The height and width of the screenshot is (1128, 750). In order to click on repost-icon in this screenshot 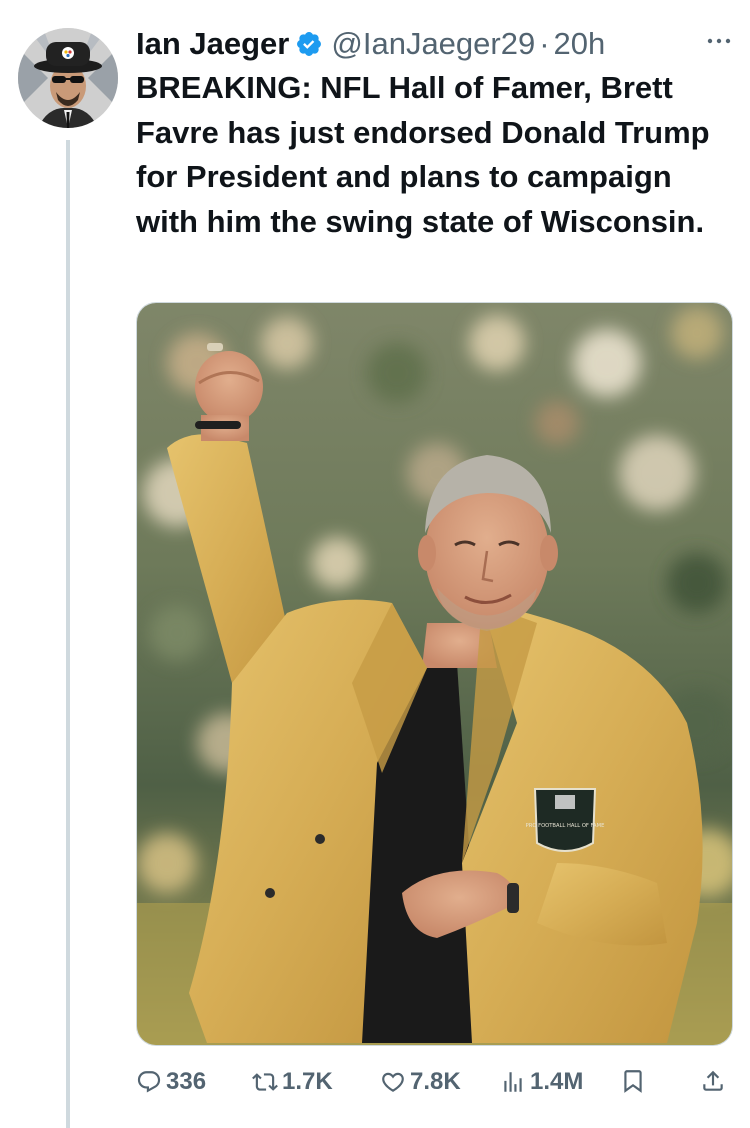, I will do `click(265, 1082)`.